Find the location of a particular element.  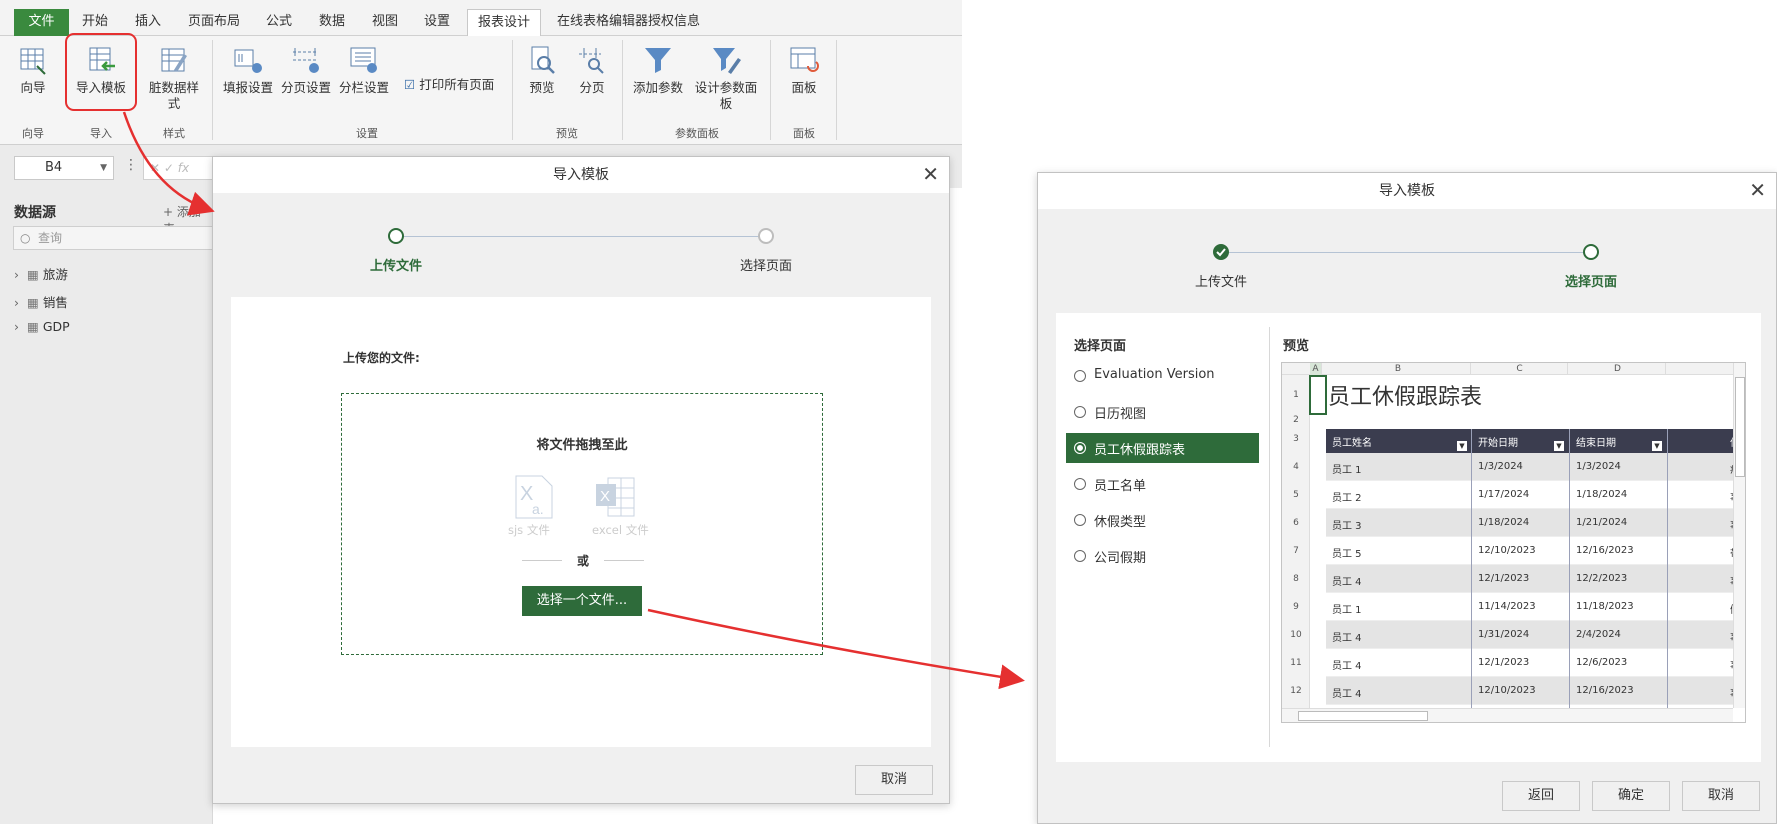

dirty-style-button: 脏数据样式 is located at coordinates (174, 78).